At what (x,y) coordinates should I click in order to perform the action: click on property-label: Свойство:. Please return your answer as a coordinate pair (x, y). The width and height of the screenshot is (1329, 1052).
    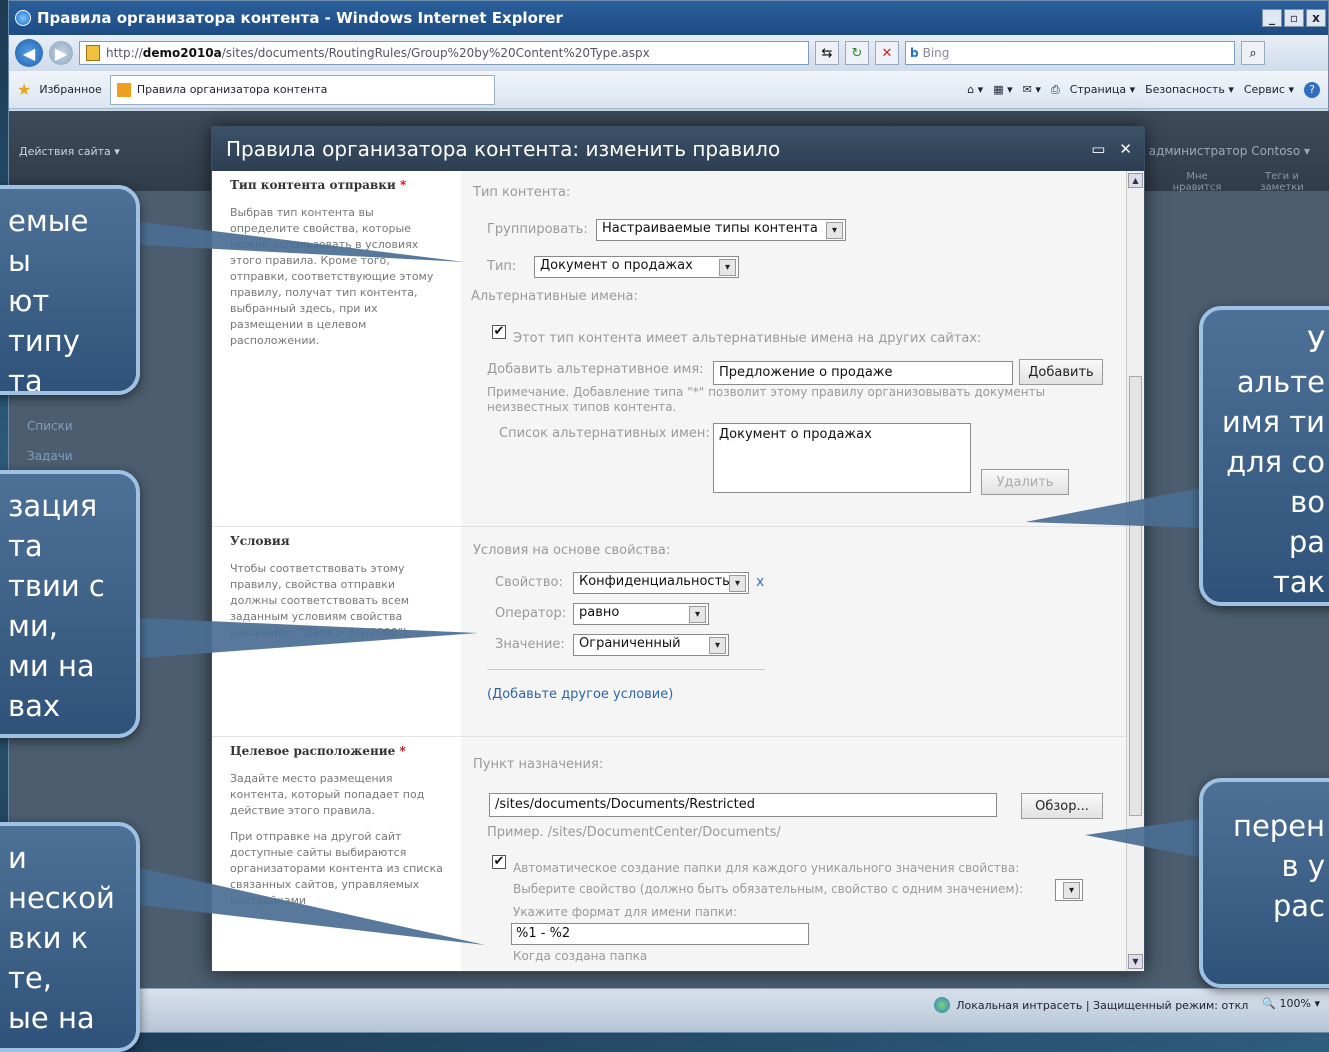
    Looking at the image, I should click on (529, 582).